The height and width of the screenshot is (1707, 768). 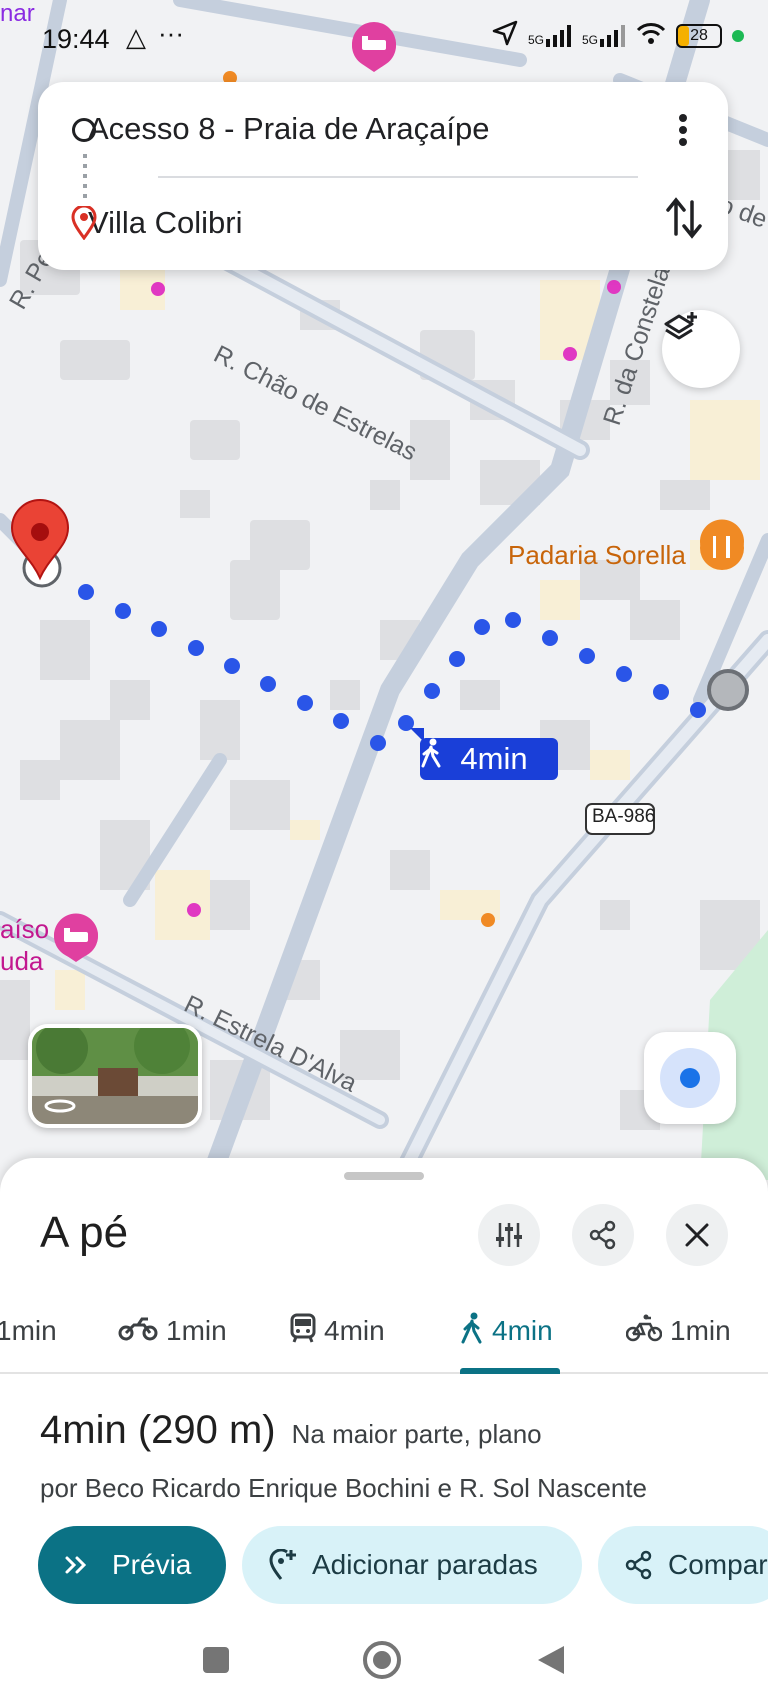 I want to click on battery-level: 28, so click(x=699, y=35).